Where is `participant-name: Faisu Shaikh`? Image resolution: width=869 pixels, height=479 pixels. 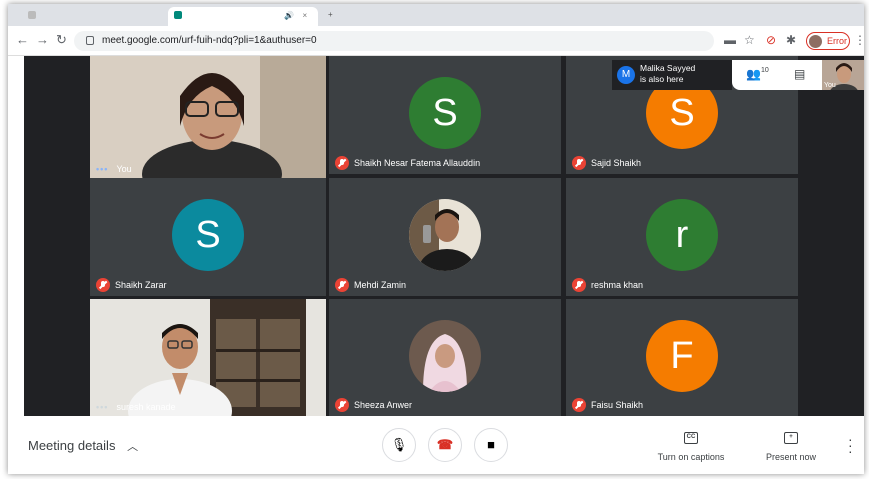
participant-name: Faisu Shaikh is located at coordinates (607, 405).